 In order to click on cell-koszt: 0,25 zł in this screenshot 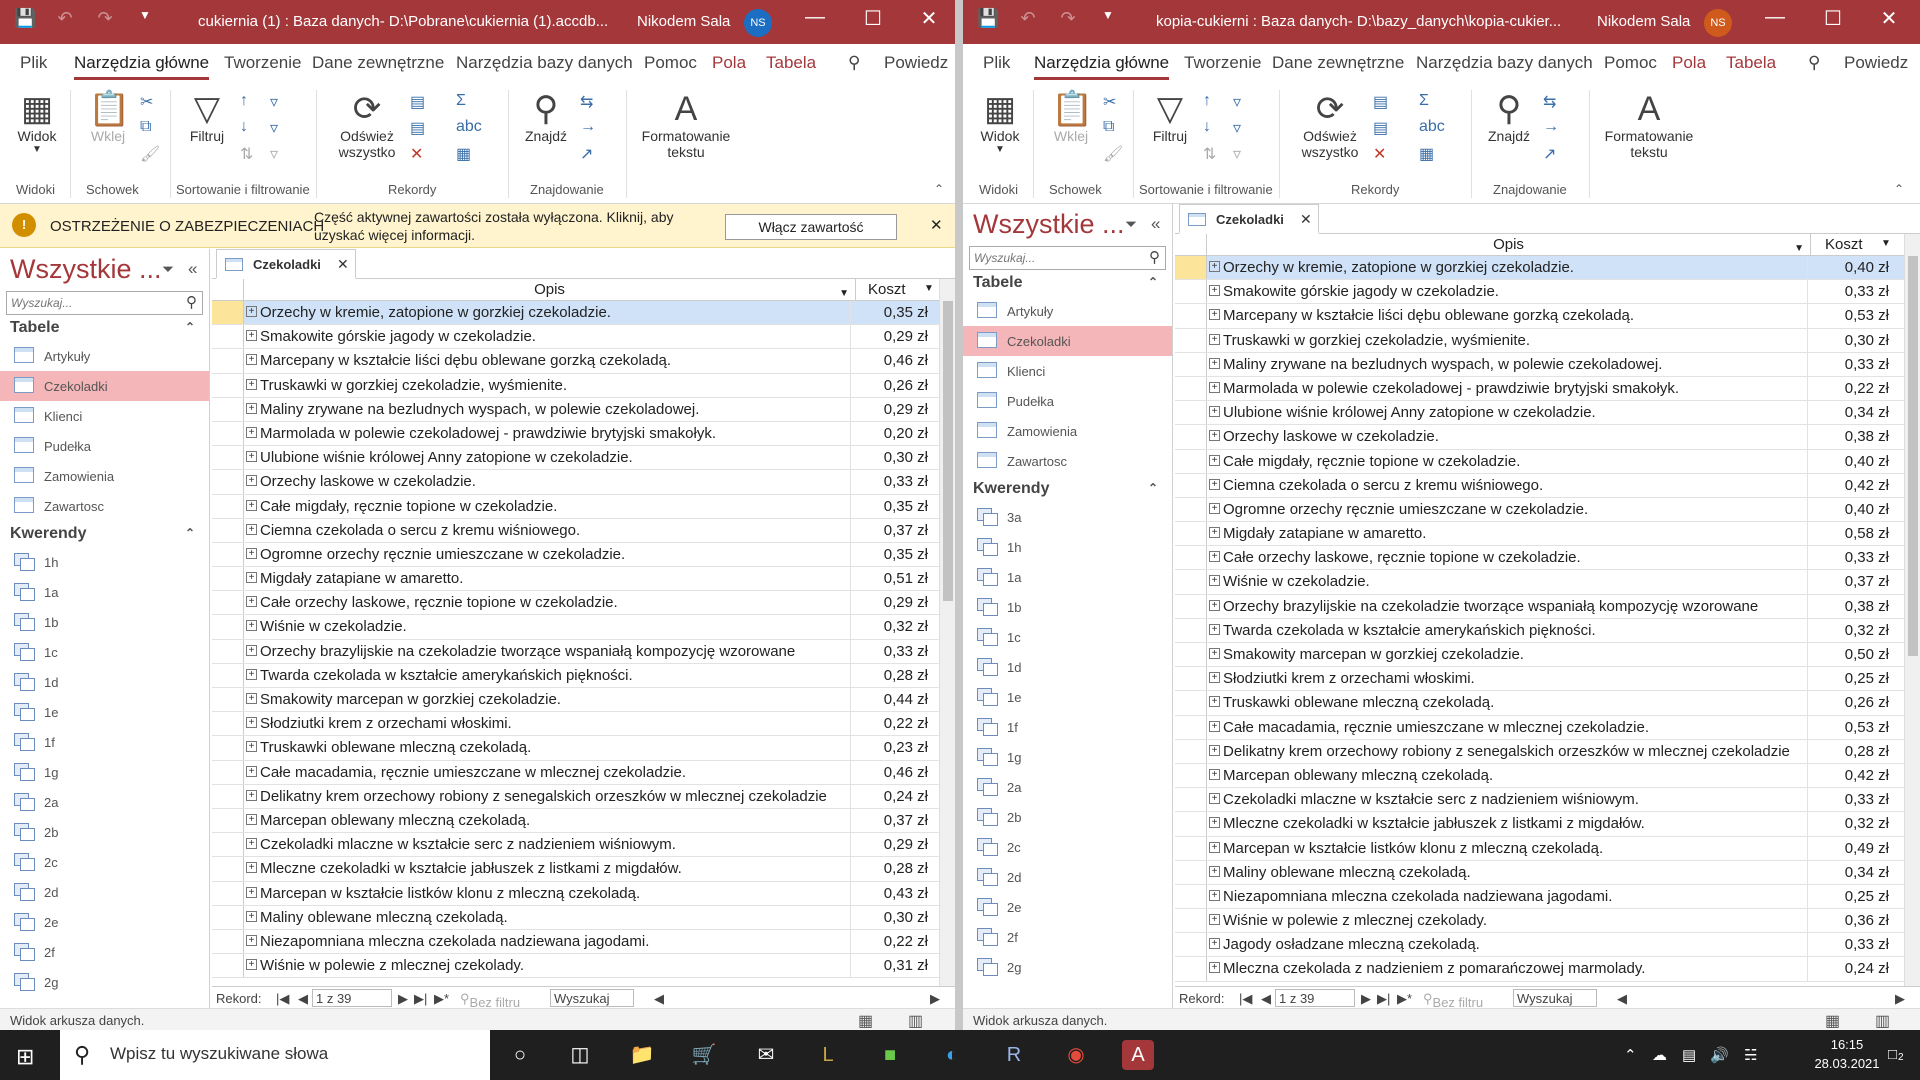, I will do `click(1852, 896)`.